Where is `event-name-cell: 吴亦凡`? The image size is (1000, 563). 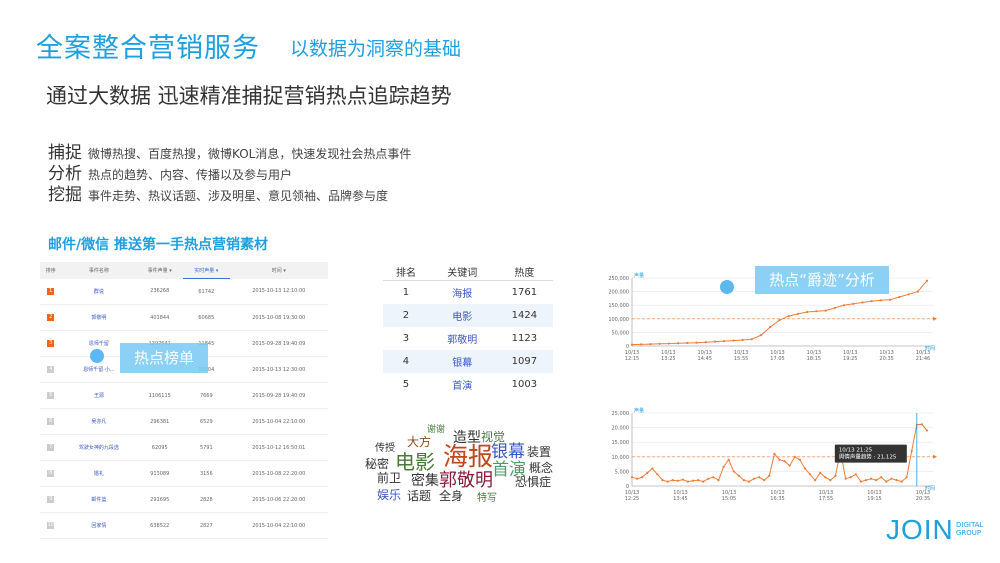 event-name-cell: 吴亦凡 is located at coordinates (99, 421).